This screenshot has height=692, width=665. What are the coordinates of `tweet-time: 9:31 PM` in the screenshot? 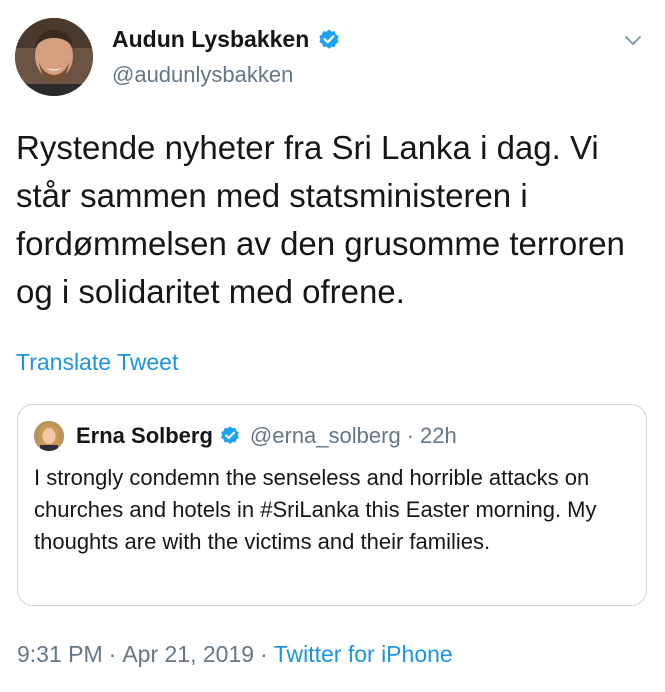 It's located at (60, 654).